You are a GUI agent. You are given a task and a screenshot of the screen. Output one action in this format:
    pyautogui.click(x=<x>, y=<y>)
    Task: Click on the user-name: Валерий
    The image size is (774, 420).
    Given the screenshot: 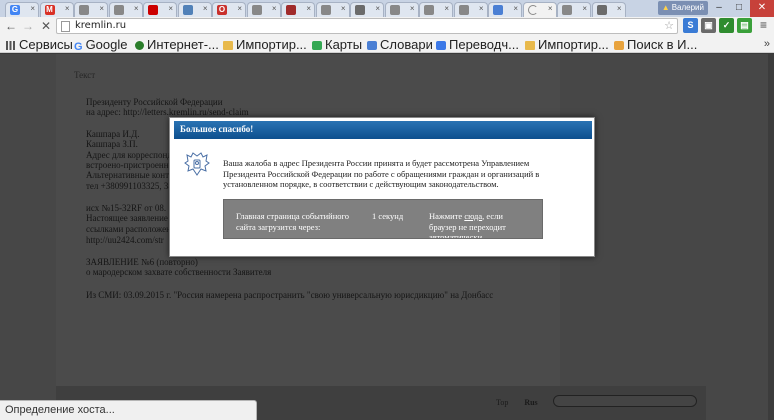 What is the action you would take?
    pyautogui.click(x=687, y=7)
    